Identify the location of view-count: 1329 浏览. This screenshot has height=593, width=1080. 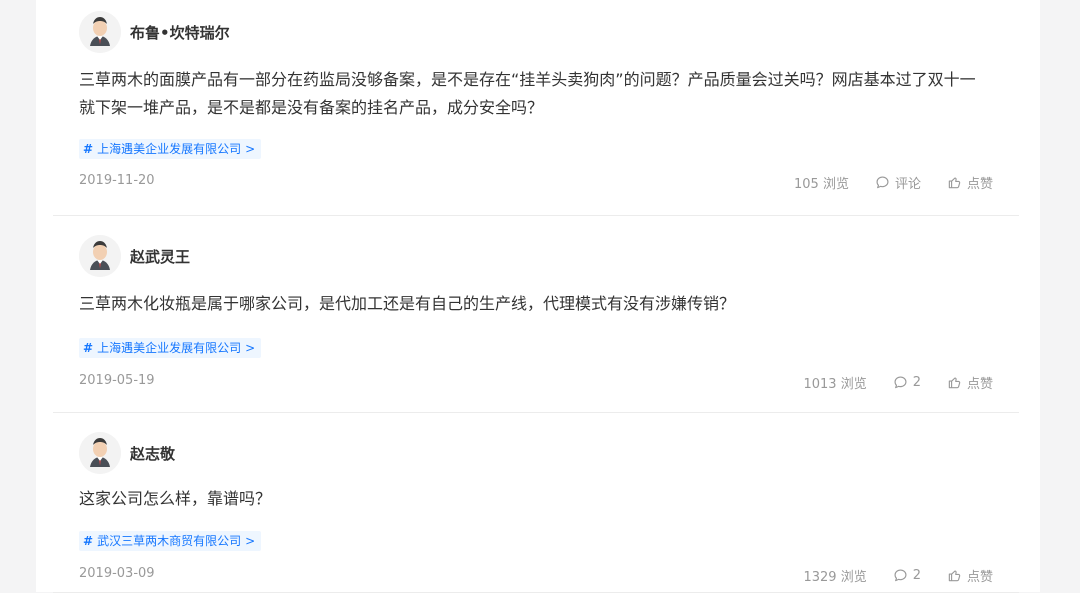
(835, 577).